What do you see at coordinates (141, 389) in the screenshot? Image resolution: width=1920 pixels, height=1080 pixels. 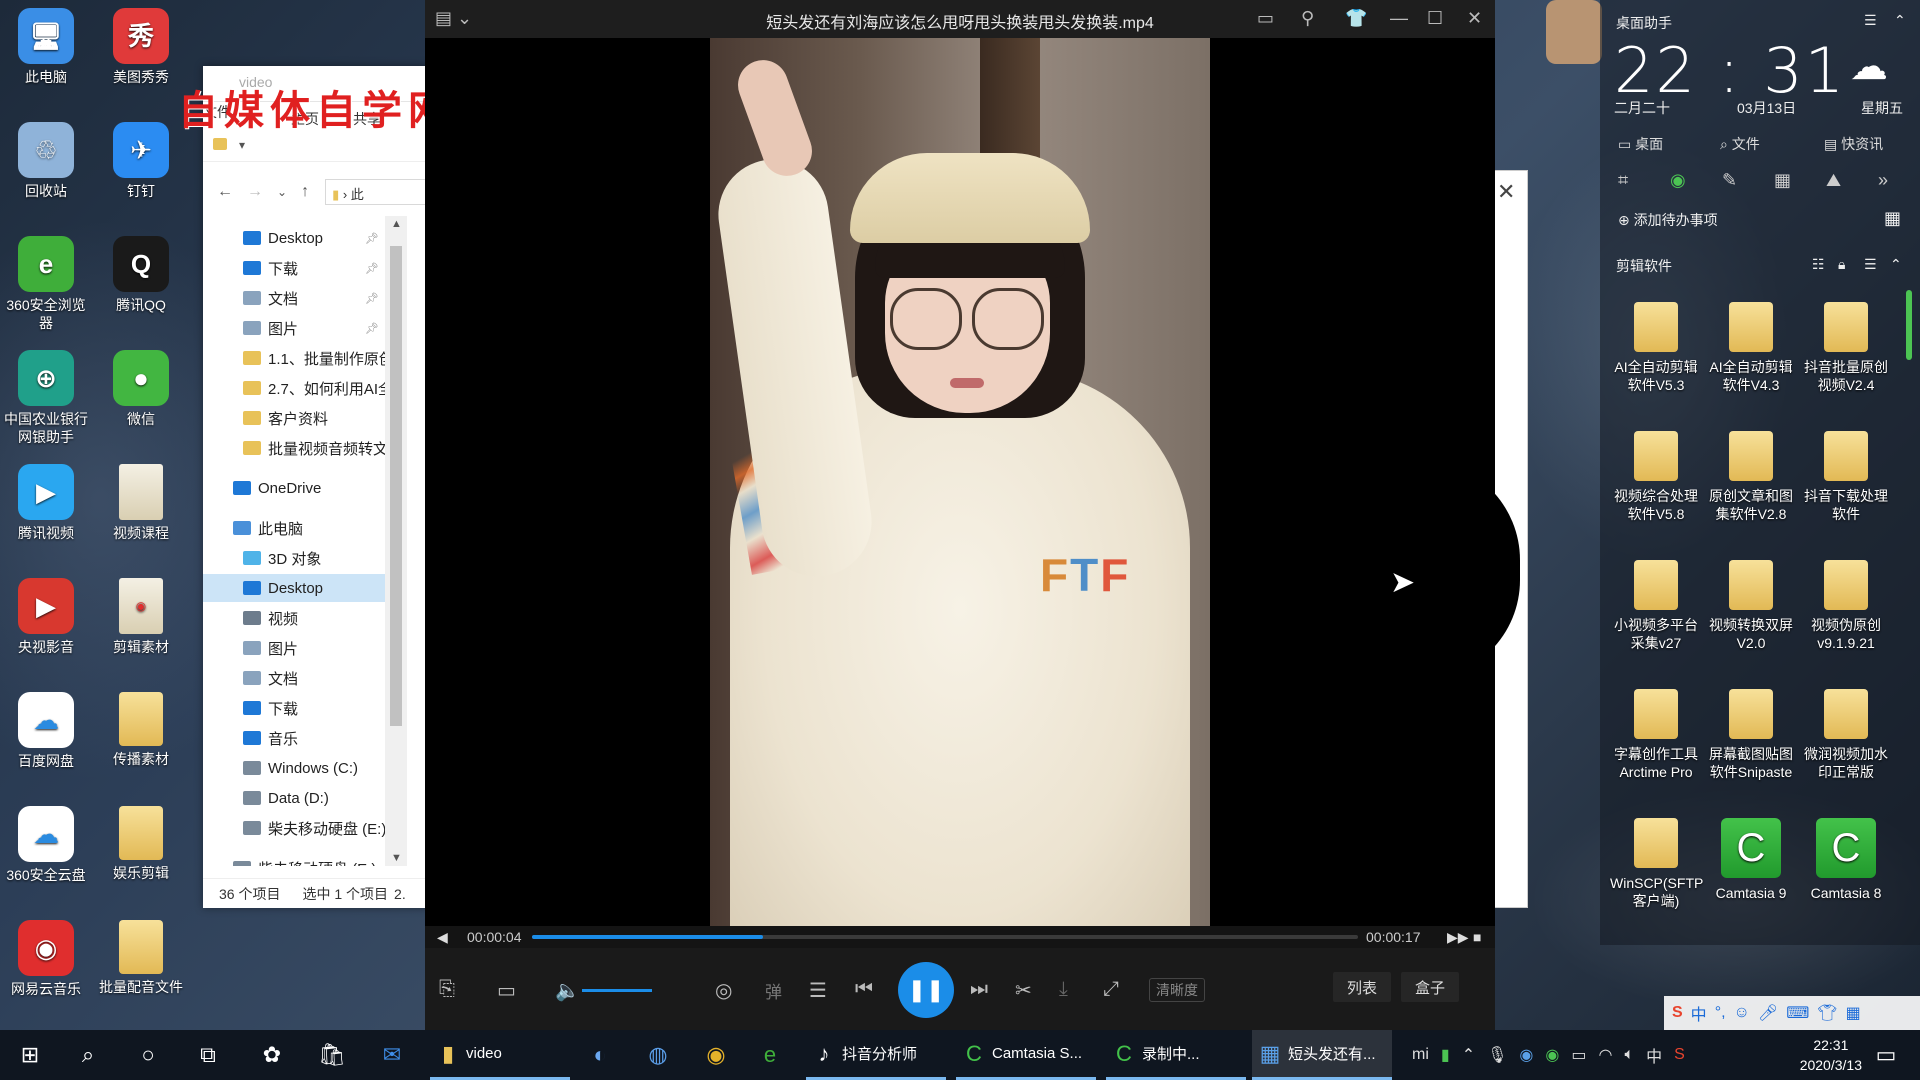 I see `desktop-icon-item: ● 微信` at bounding box center [141, 389].